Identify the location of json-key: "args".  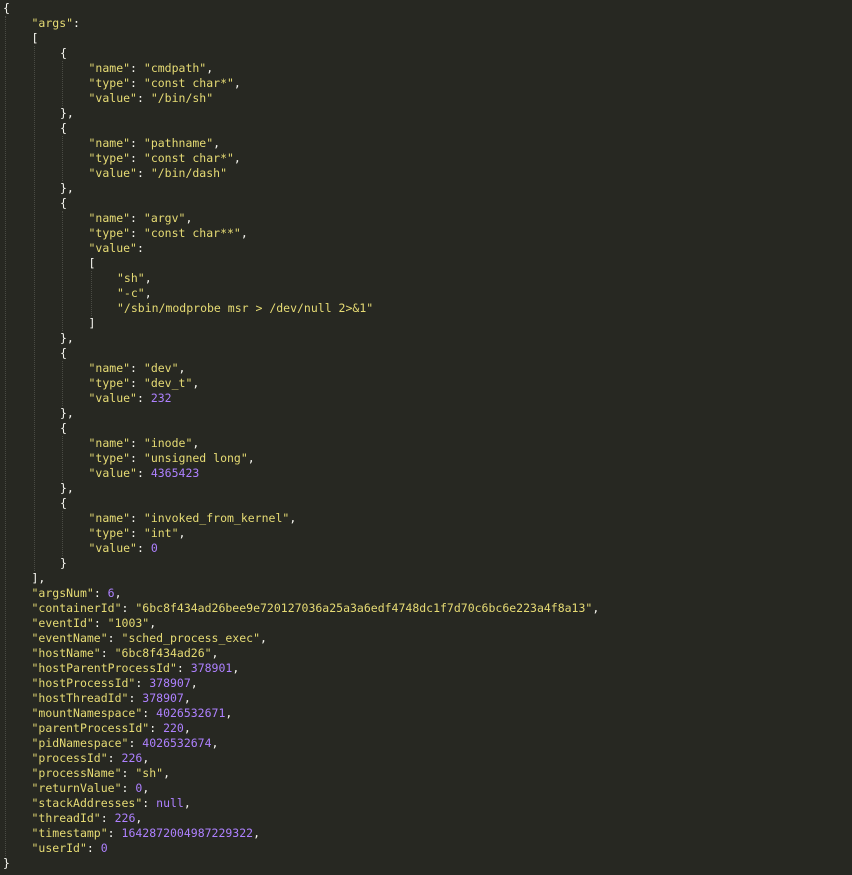
(52, 23).